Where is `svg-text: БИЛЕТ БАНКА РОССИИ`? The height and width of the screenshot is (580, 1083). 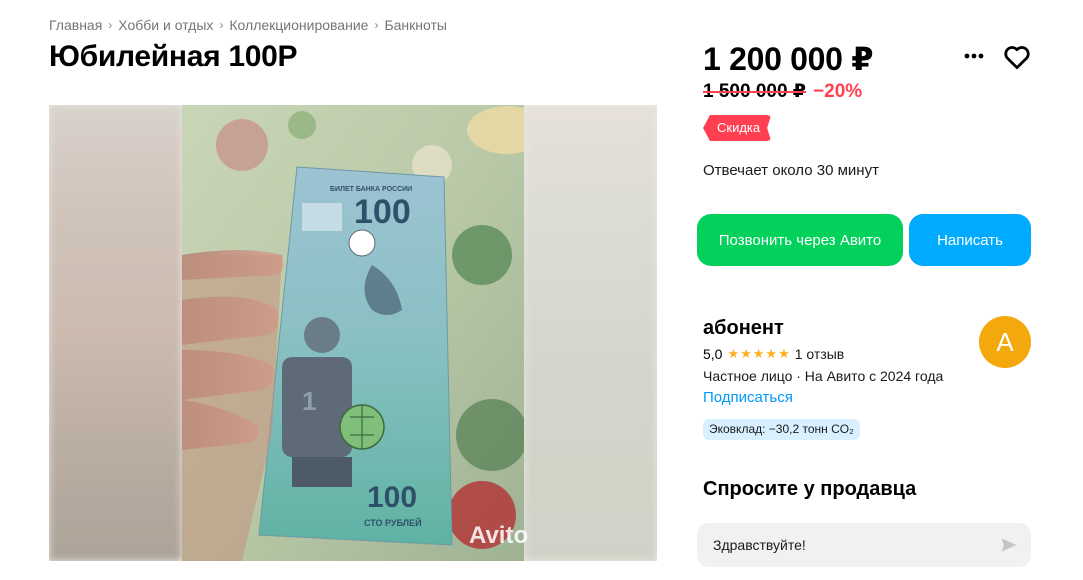
svg-text: БИЛЕТ БАНКА РОССИИ is located at coordinates (371, 189).